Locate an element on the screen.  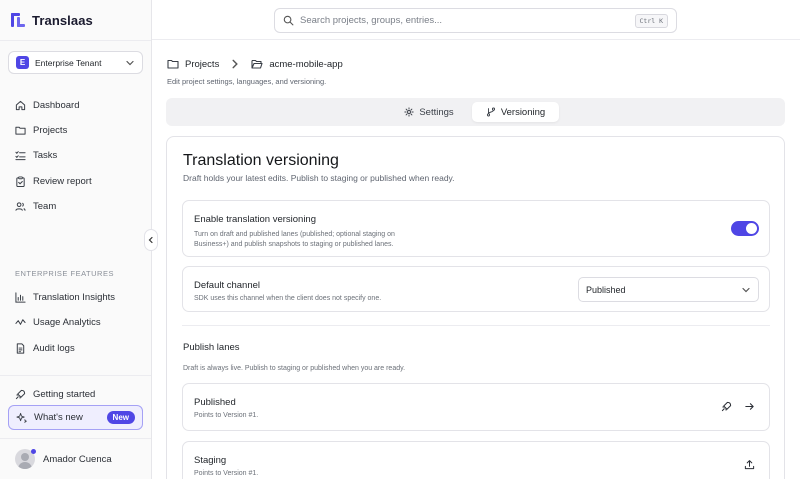
search-icon is located at coordinates (288, 20).